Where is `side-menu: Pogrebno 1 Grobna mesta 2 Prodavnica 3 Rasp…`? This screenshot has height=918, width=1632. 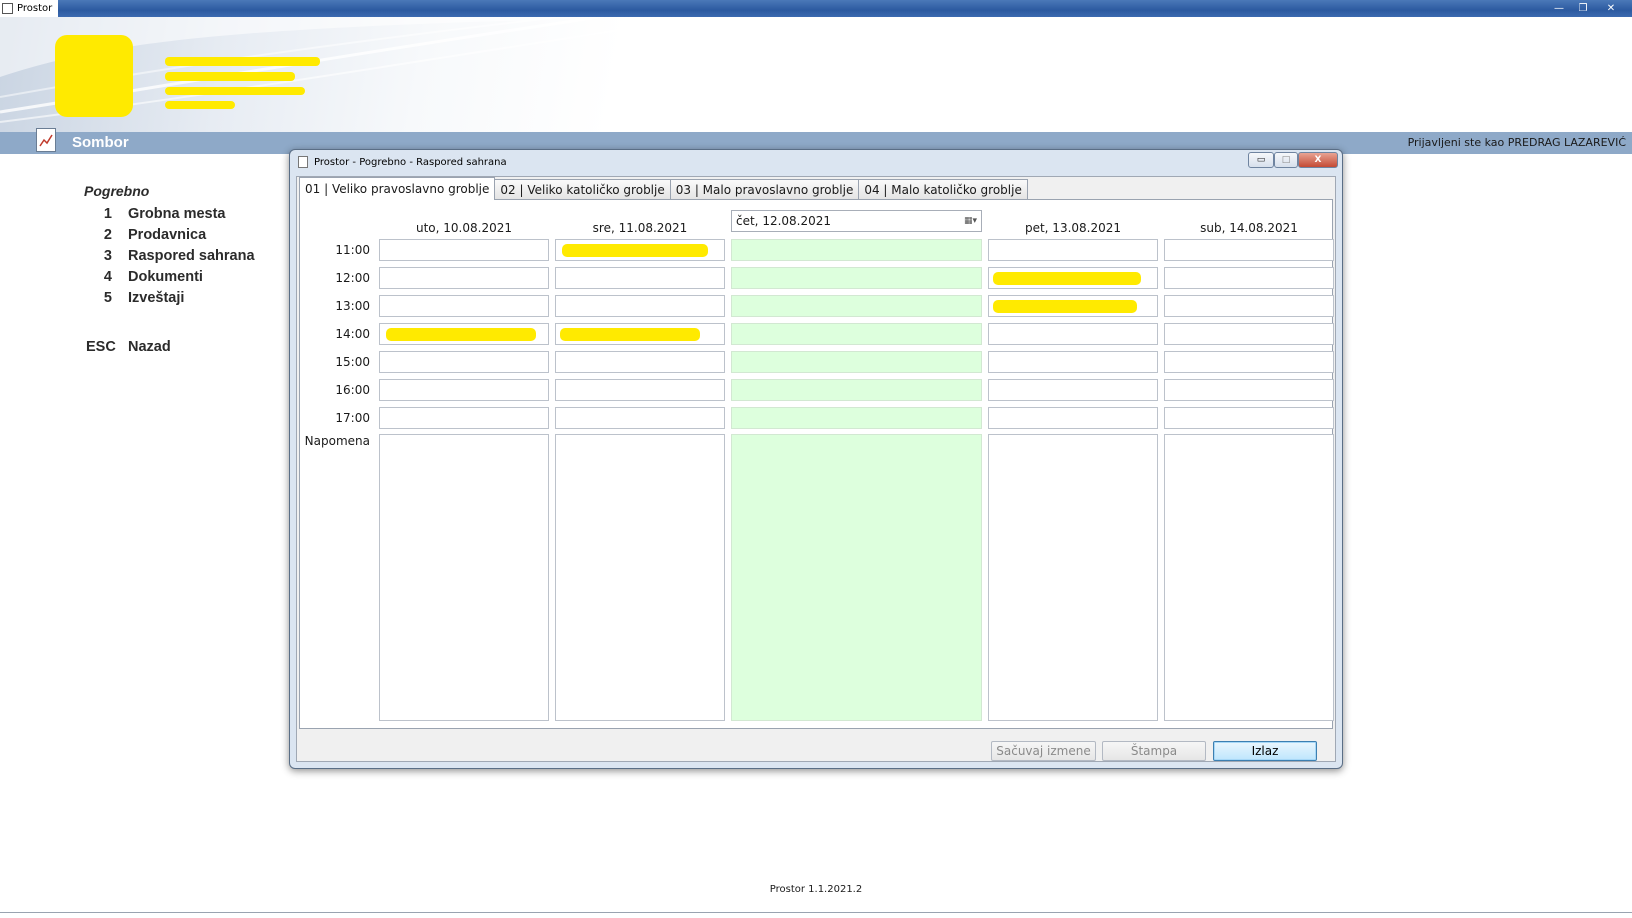 side-menu: Pogrebno 1 Grobna mesta 2 Prodavnica 3 Rasp… is located at coordinates (169, 270).